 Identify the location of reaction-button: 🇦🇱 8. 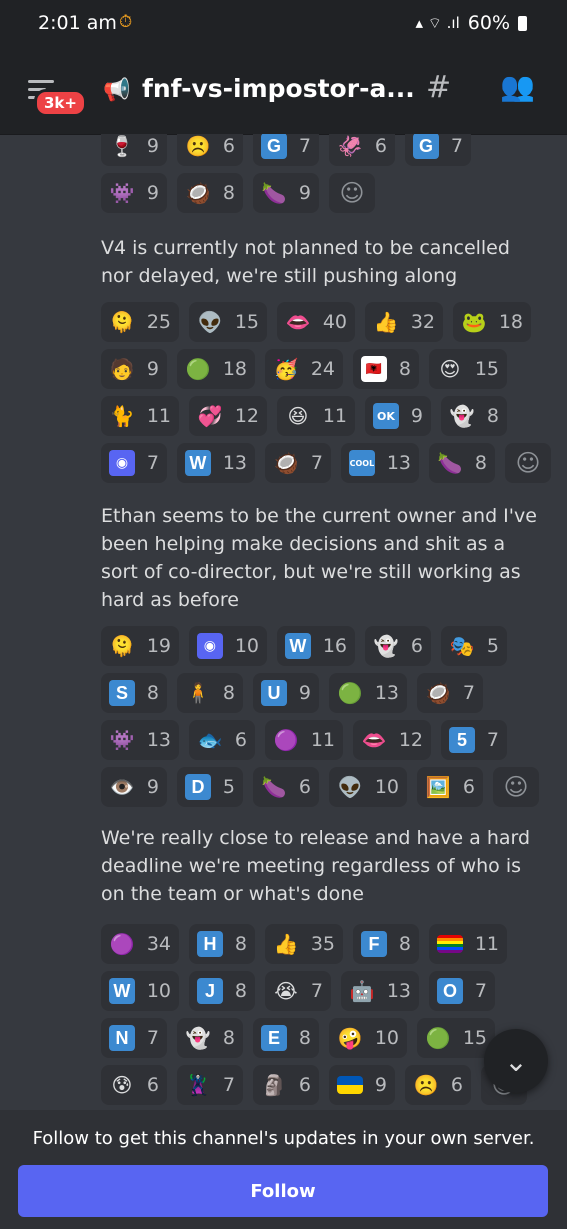
(386, 369).